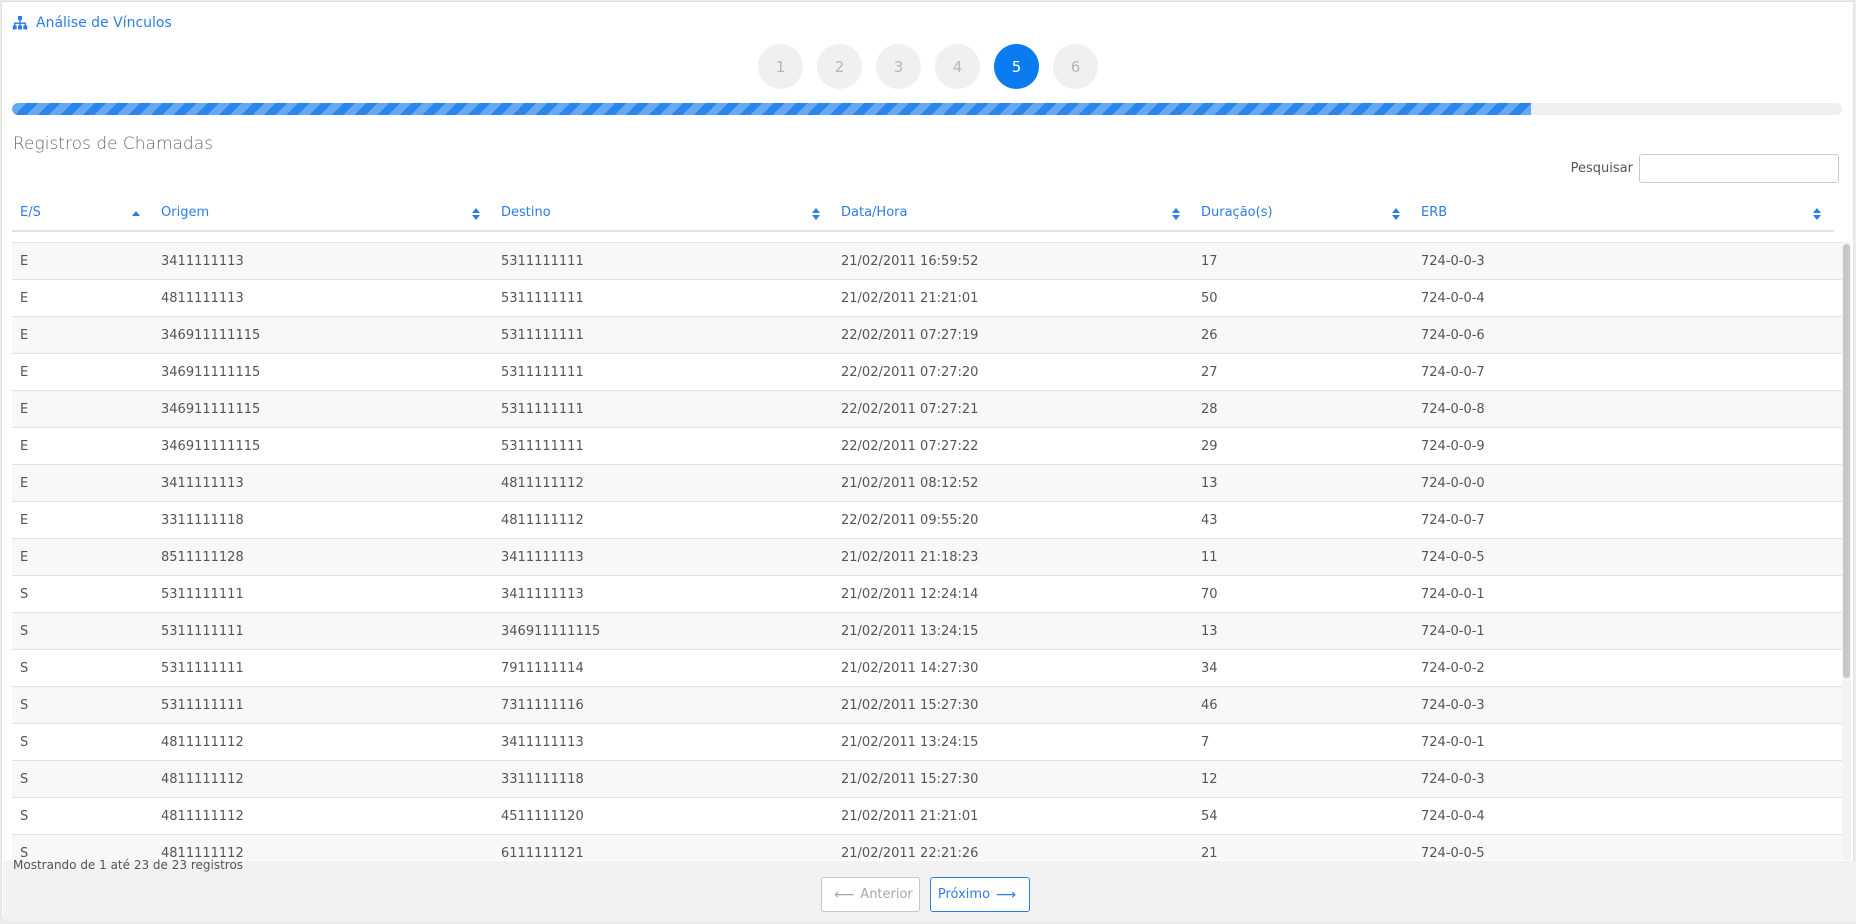 The image size is (1856, 924). What do you see at coordinates (542, 816) in the screenshot?
I see `cell-destino: 4511111120` at bounding box center [542, 816].